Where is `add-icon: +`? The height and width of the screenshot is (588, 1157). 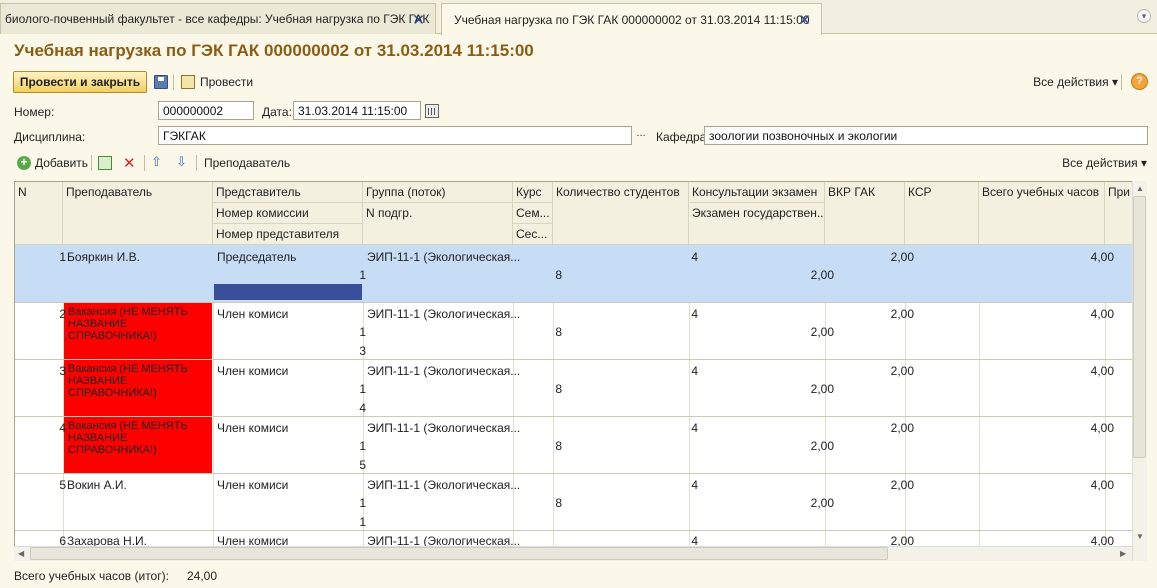 add-icon: + is located at coordinates (24, 163).